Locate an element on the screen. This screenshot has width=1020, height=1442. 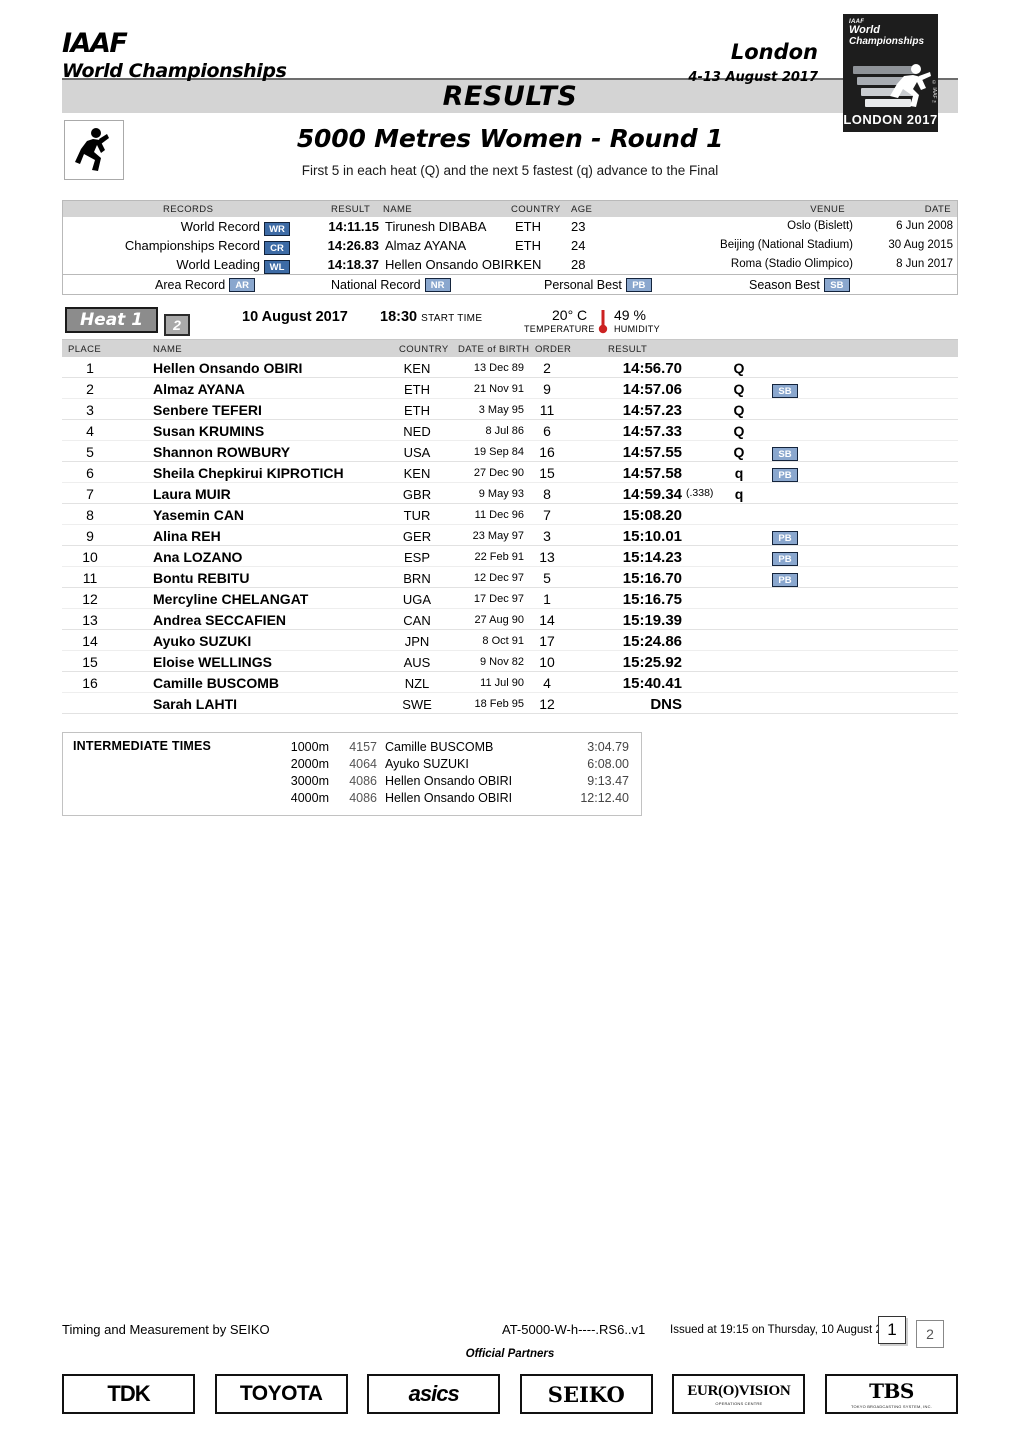
legend-label: Personal Best is located at coordinates (583, 284).